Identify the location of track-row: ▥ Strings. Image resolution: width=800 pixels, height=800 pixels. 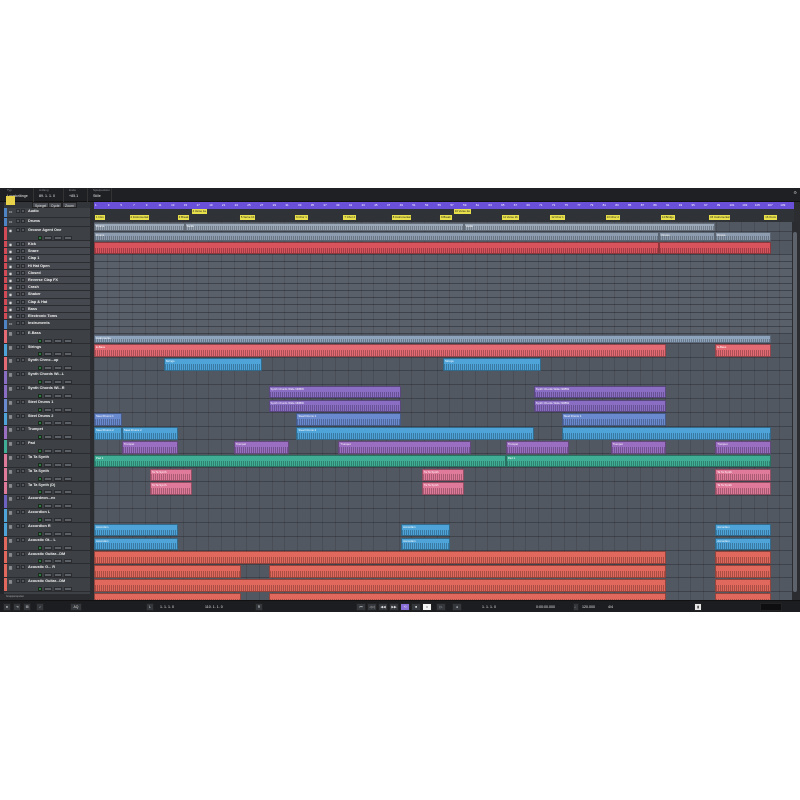
(47, 350).